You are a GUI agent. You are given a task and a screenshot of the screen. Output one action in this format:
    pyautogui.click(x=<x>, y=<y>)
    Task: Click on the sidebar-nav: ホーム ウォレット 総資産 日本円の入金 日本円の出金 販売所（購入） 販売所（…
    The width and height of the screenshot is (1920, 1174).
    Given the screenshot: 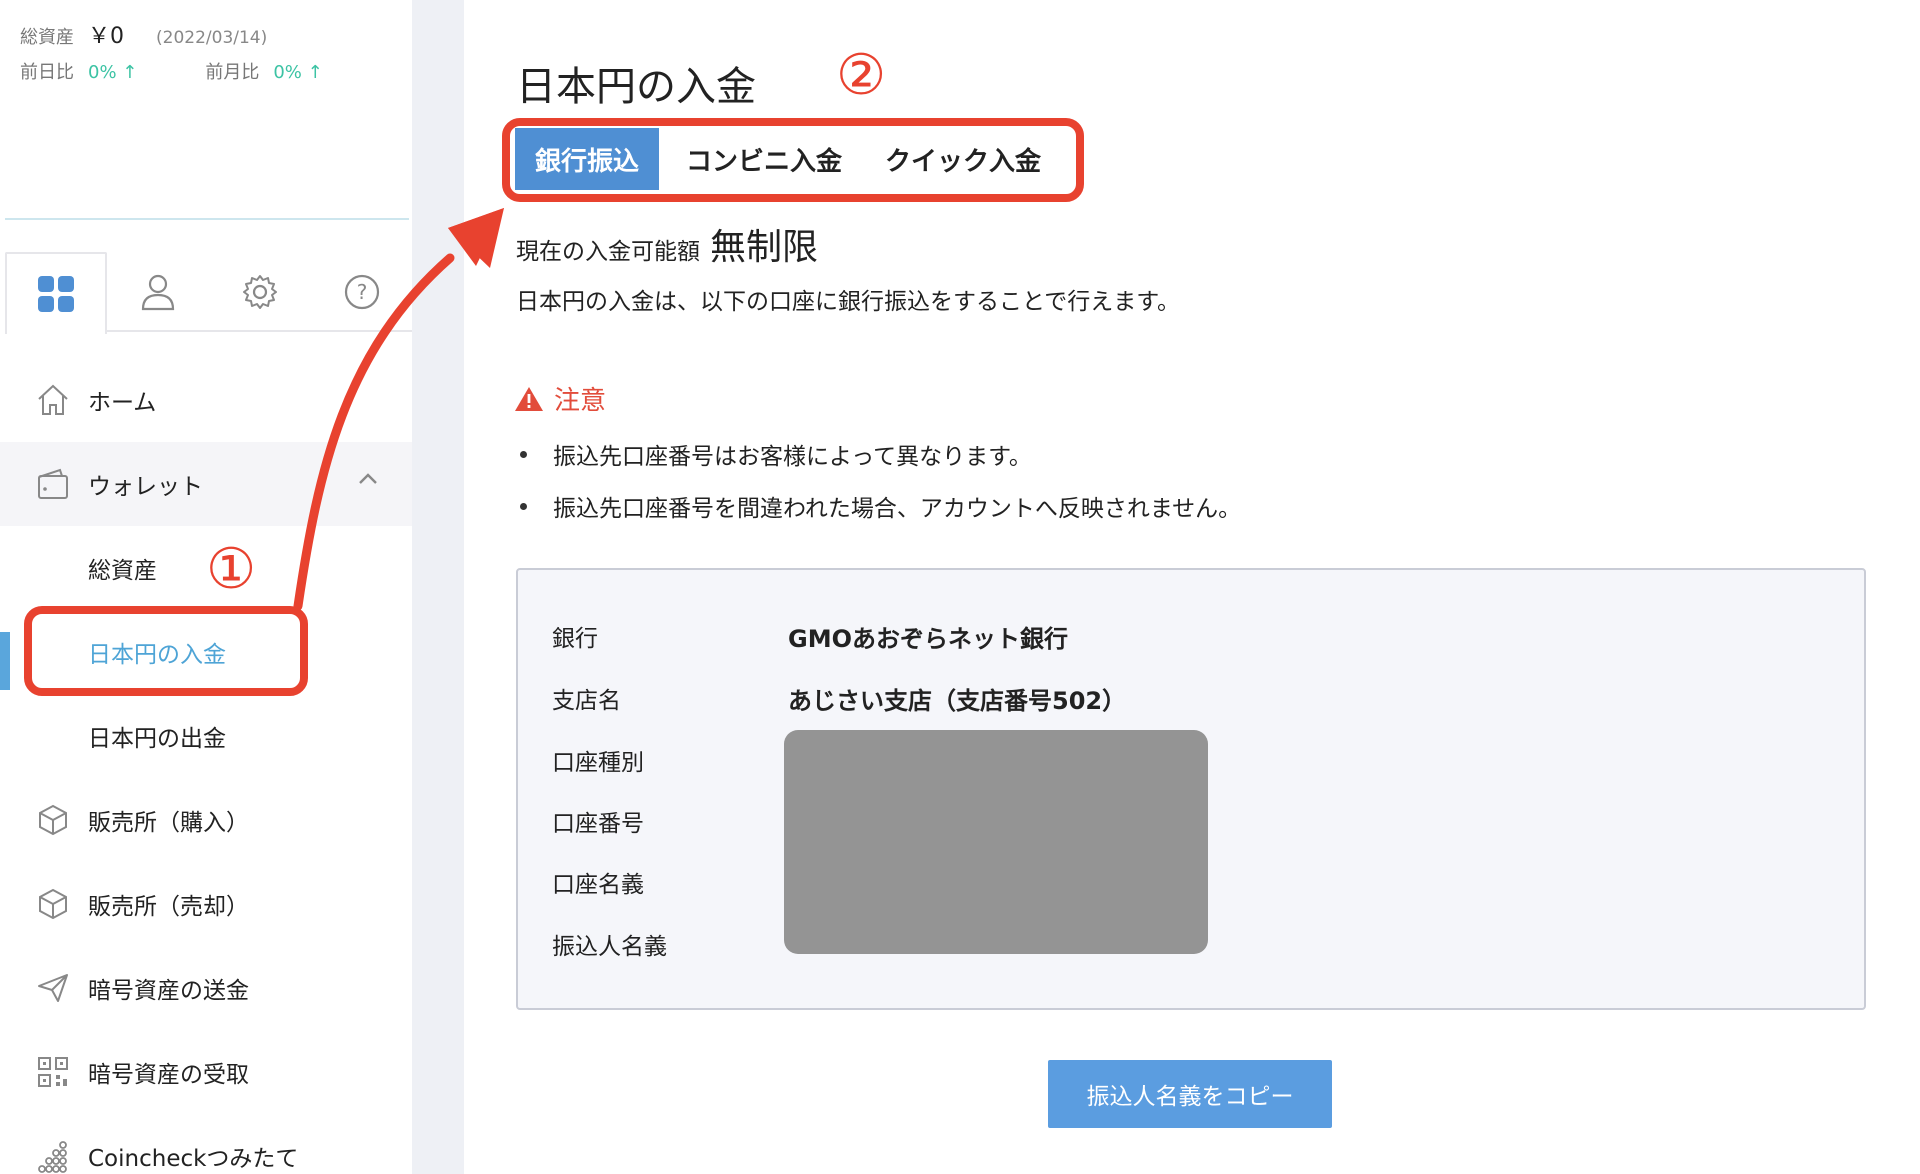 What is the action you would take?
    pyautogui.click(x=206, y=766)
    